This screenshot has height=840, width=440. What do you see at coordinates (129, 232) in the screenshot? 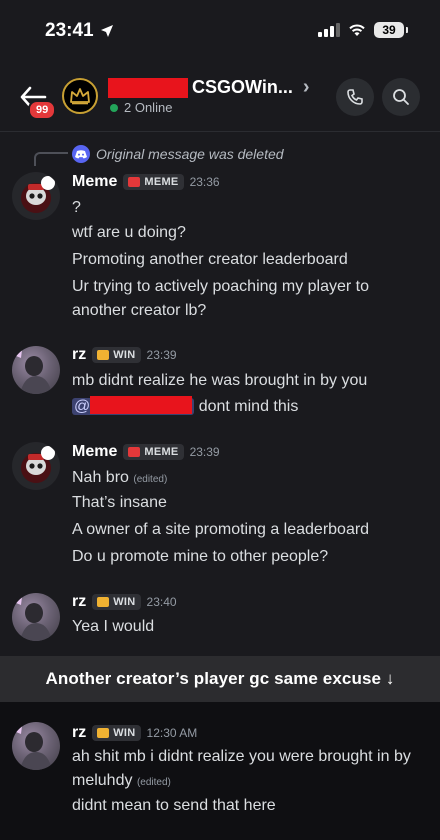
I see `message-text: wtf are u doing?` at bounding box center [129, 232].